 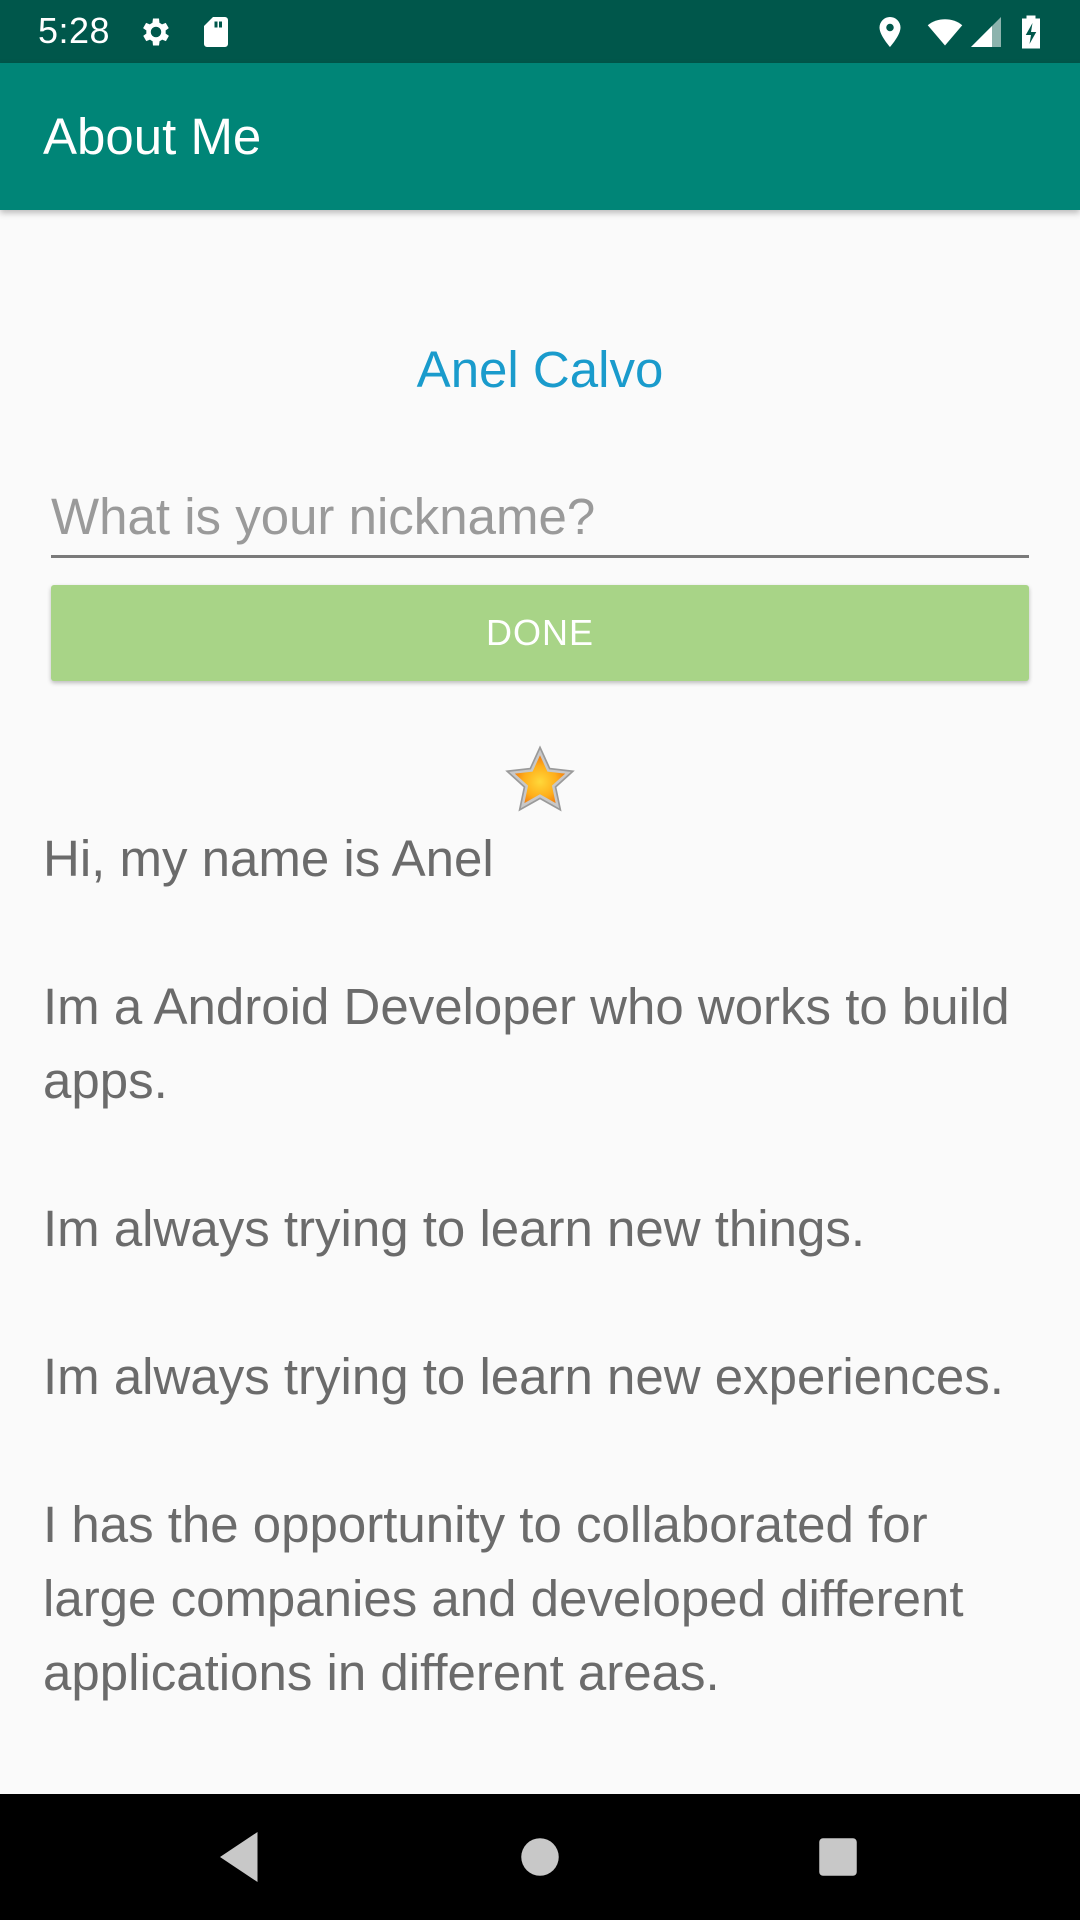 I want to click on navigation-bar, so click(x=540, y=1857).